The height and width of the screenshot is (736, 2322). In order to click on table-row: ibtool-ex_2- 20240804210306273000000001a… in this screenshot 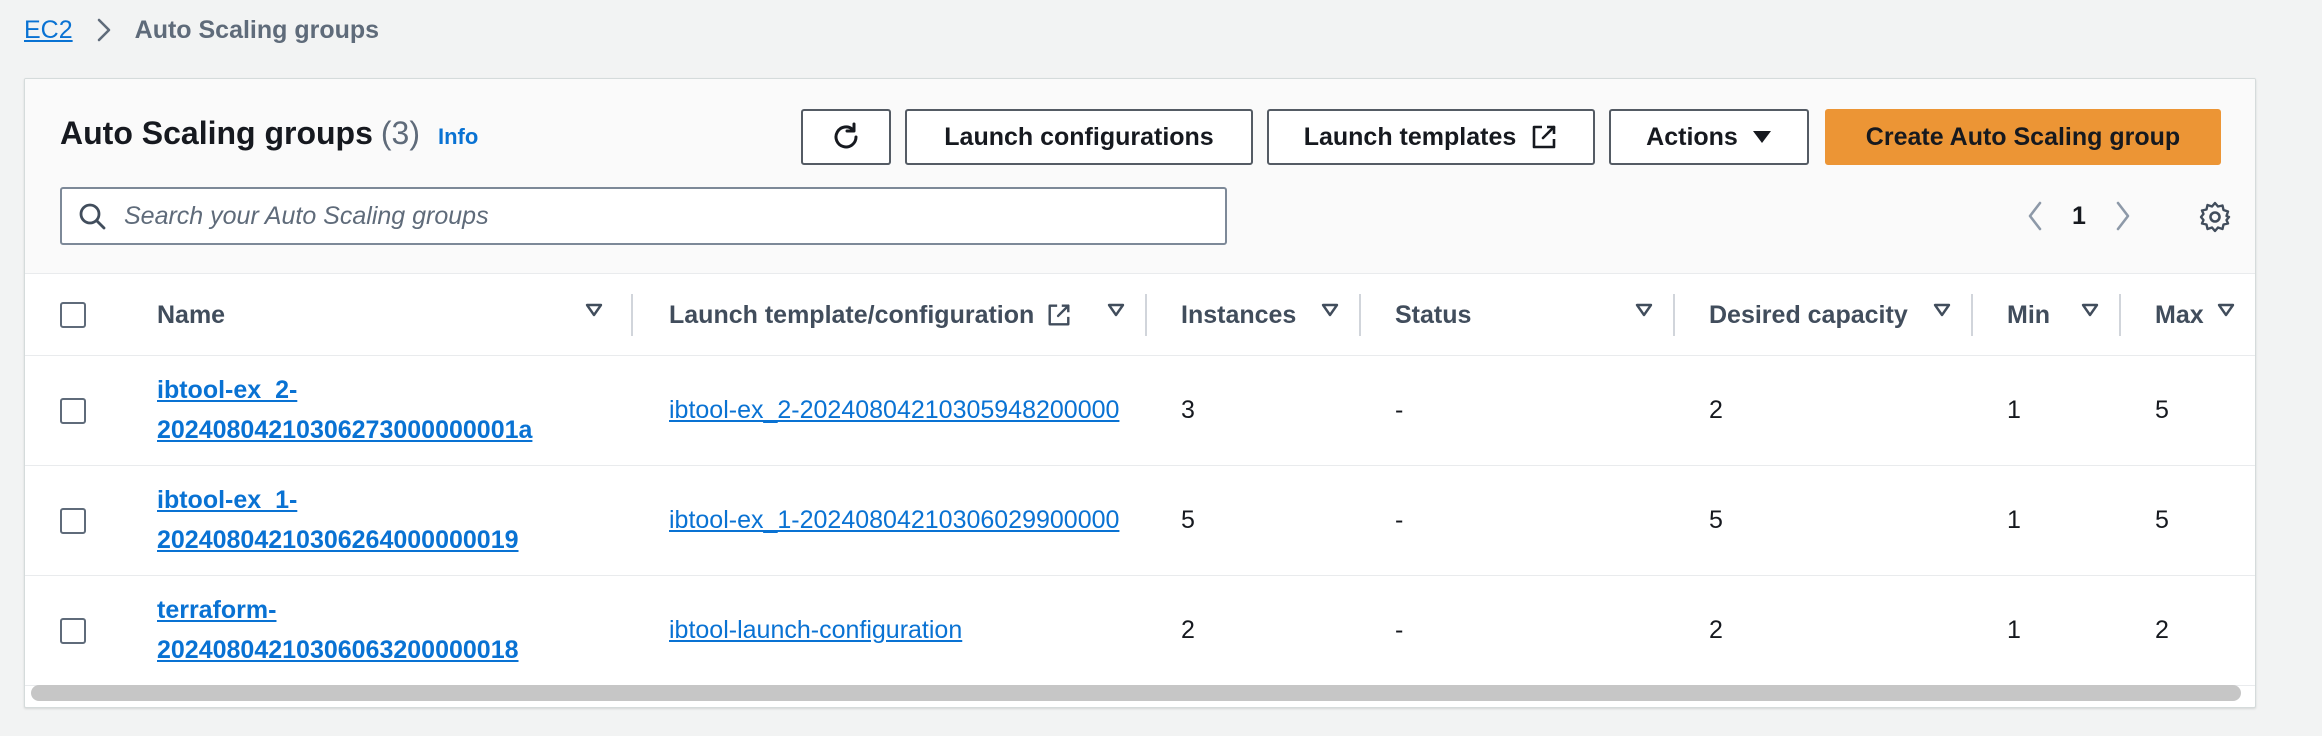, I will do `click(1140, 411)`.